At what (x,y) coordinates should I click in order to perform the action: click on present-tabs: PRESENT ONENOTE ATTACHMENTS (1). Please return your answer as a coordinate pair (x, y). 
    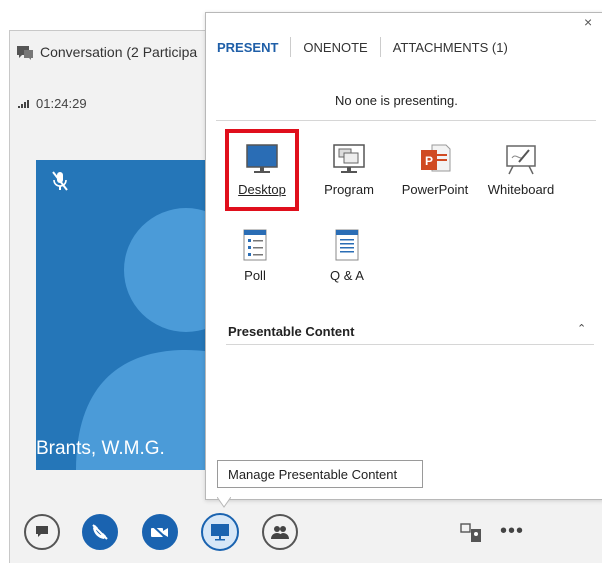
    Looking at the image, I should click on (368, 47).